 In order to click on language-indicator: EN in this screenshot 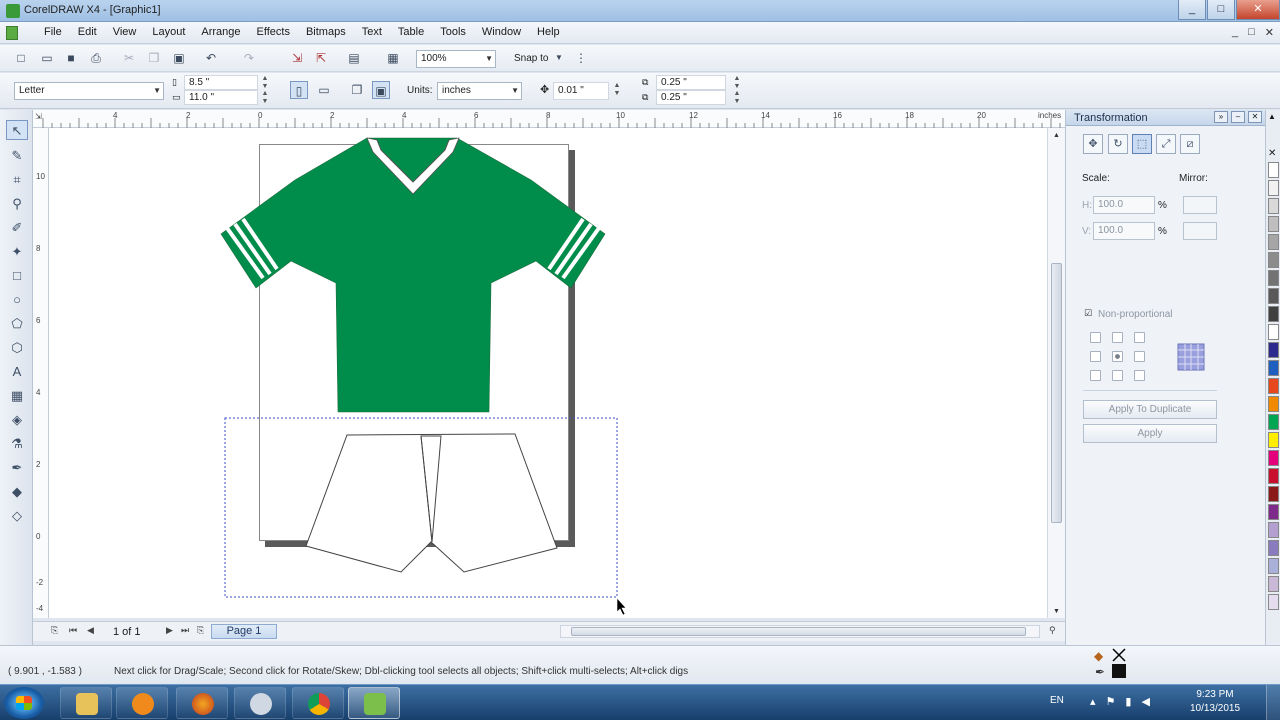, I will do `click(1057, 700)`.